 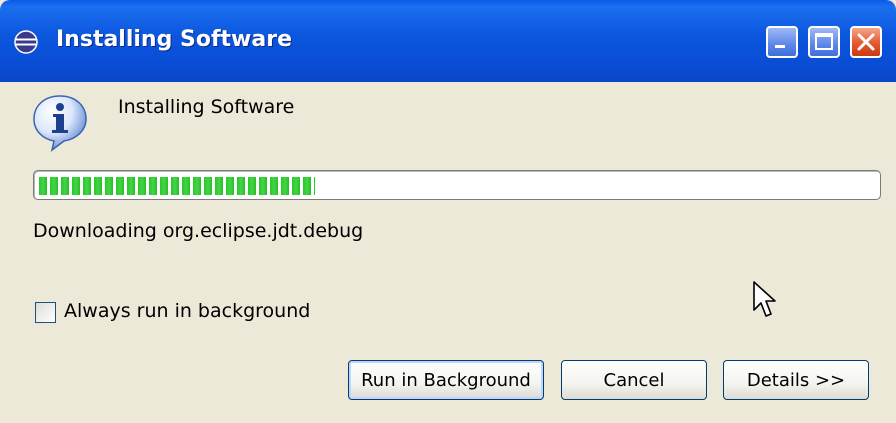 What do you see at coordinates (187, 311) in the screenshot?
I see `checkbox-label: Always run in background` at bounding box center [187, 311].